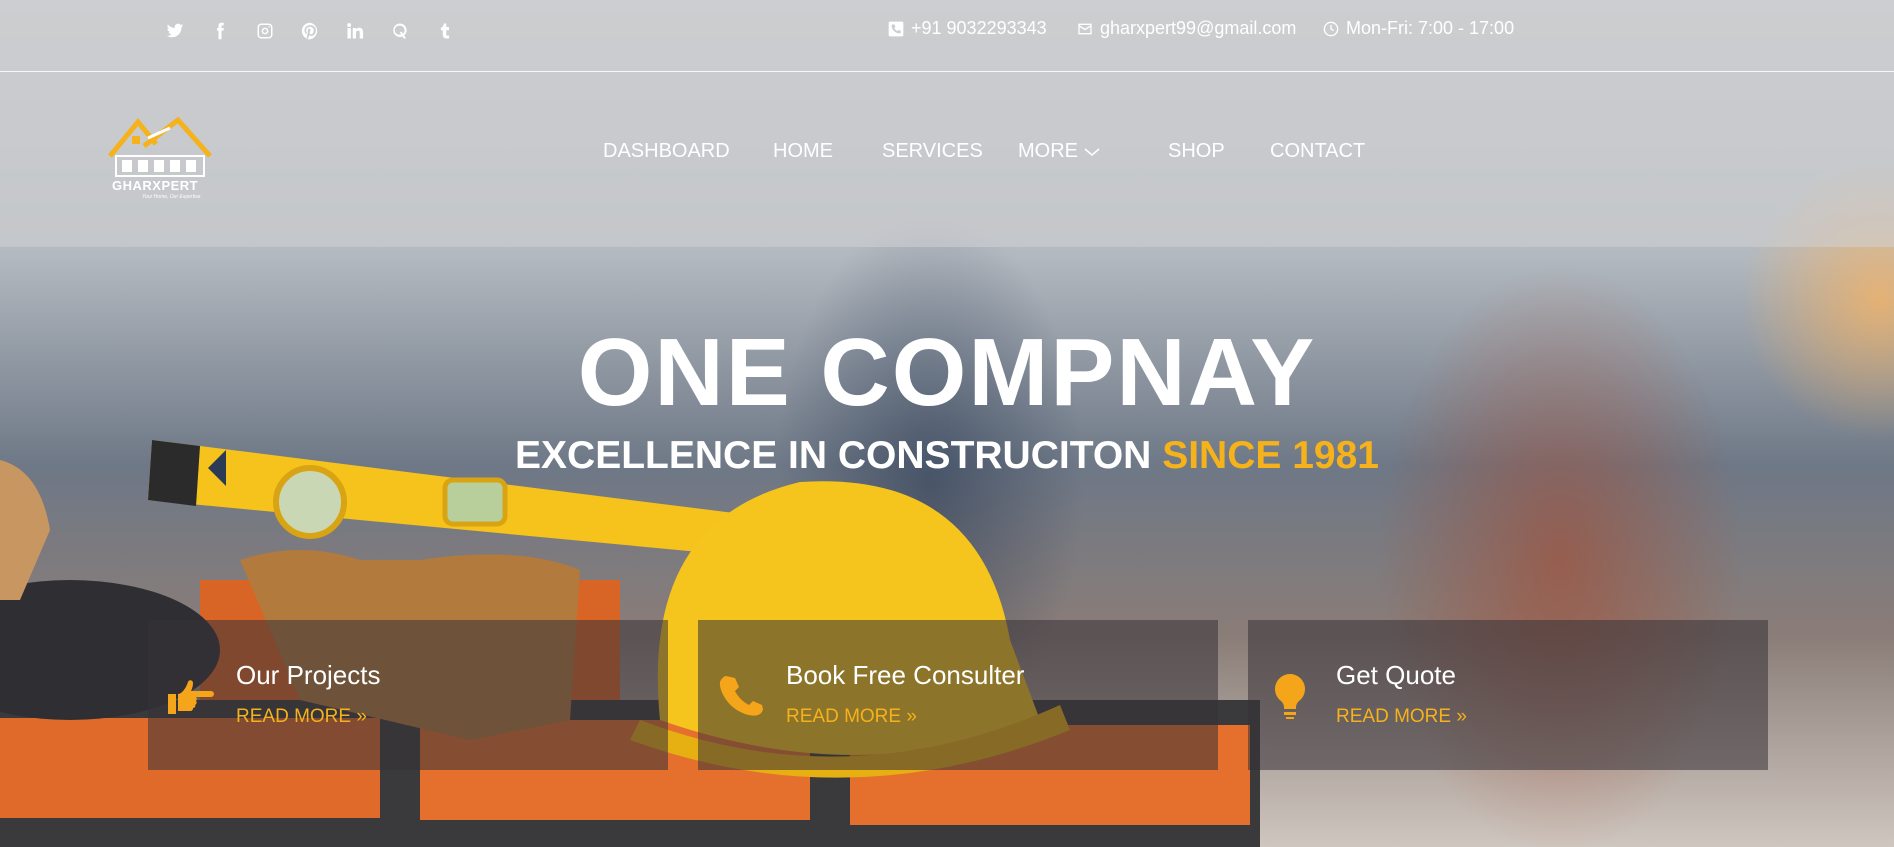 The width and height of the screenshot is (1894, 847). I want to click on social-links, so click(310, 31).